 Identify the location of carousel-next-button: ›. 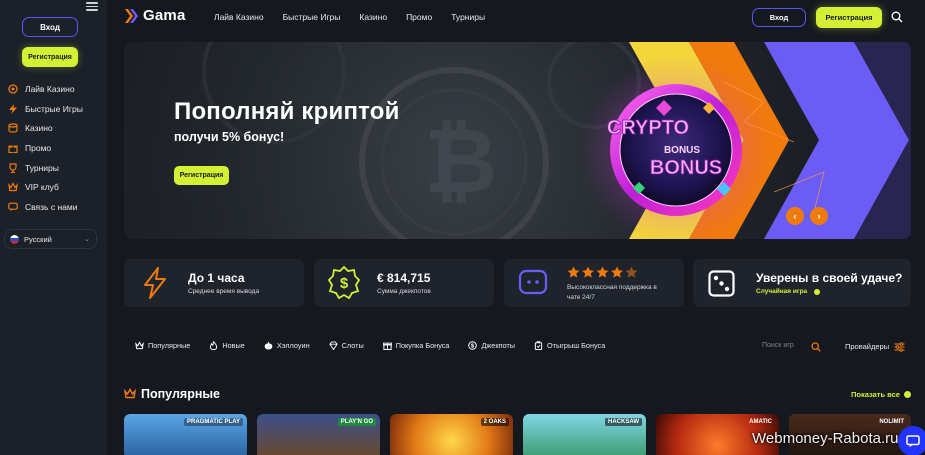
(819, 216).